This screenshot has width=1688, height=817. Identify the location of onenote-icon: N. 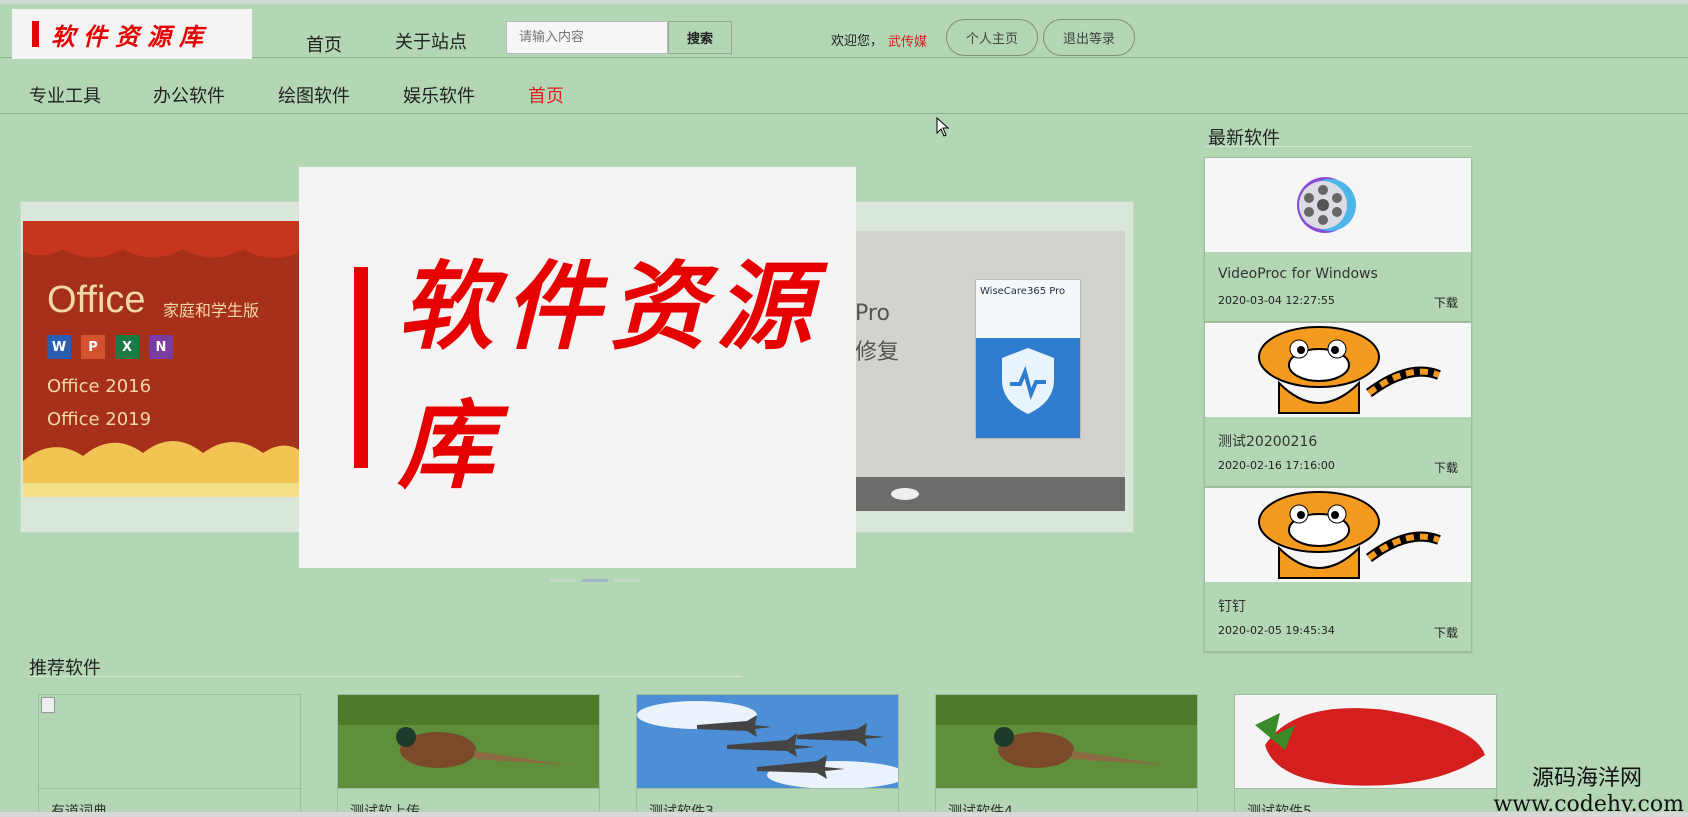
(161, 347).